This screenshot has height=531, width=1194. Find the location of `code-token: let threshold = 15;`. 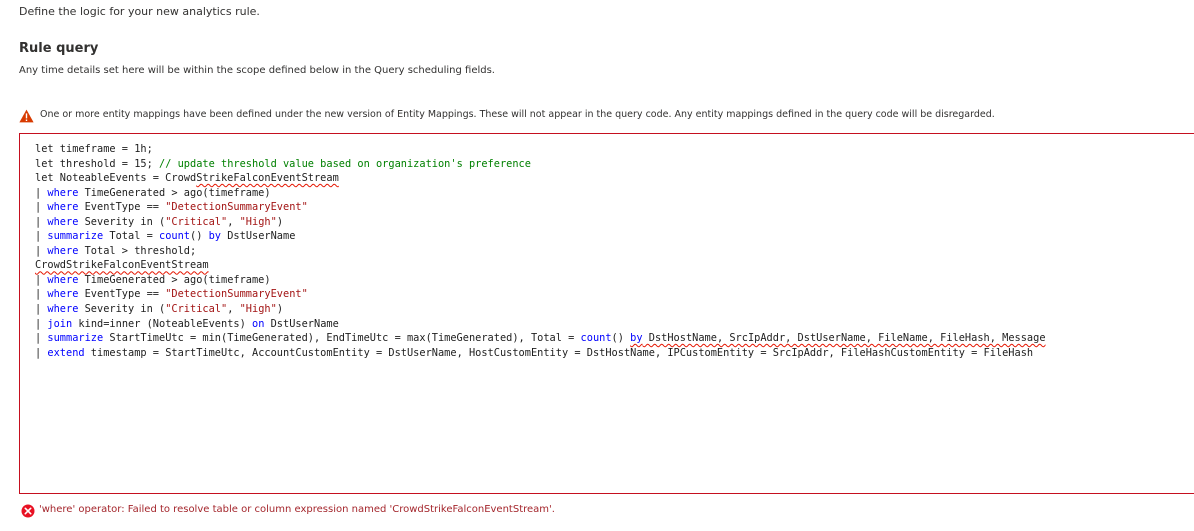

code-token: let threshold = 15; is located at coordinates (97, 163).